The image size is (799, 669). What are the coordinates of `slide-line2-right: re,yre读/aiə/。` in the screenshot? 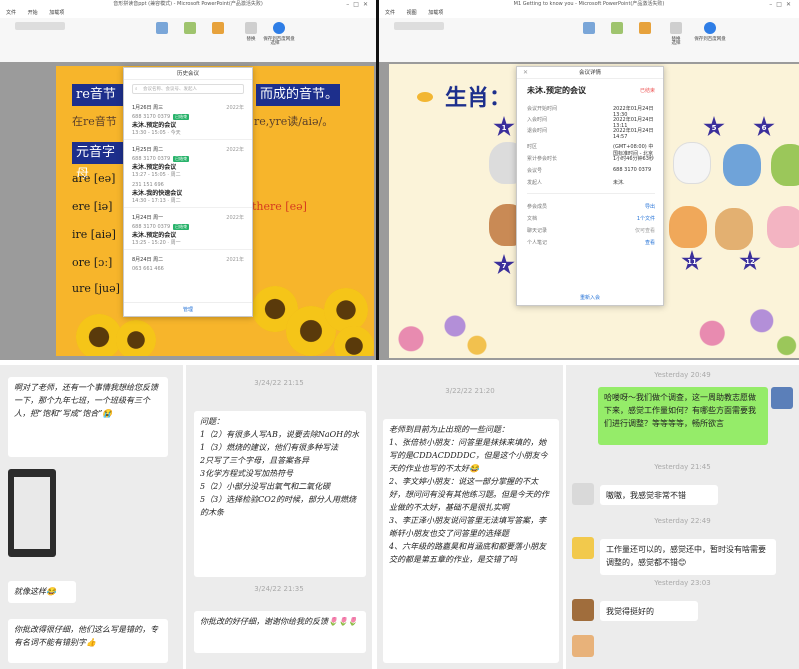 It's located at (294, 121).